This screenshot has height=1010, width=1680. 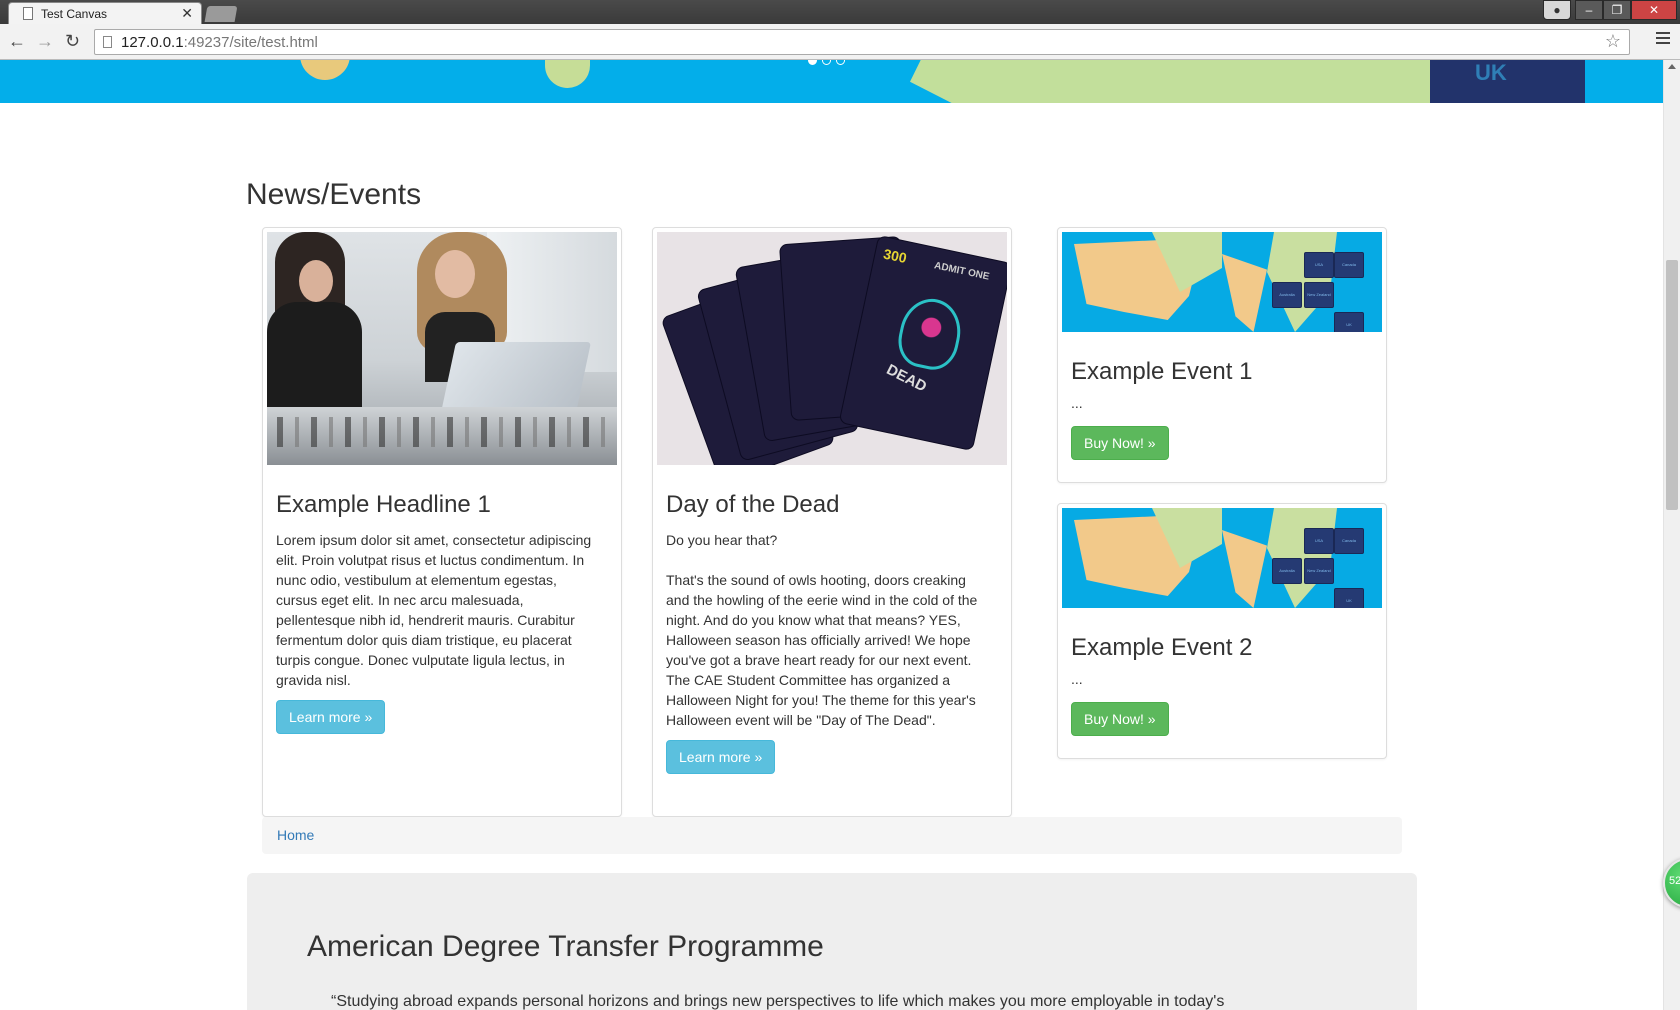 I want to click on reload-icon: ↻, so click(x=72, y=41).